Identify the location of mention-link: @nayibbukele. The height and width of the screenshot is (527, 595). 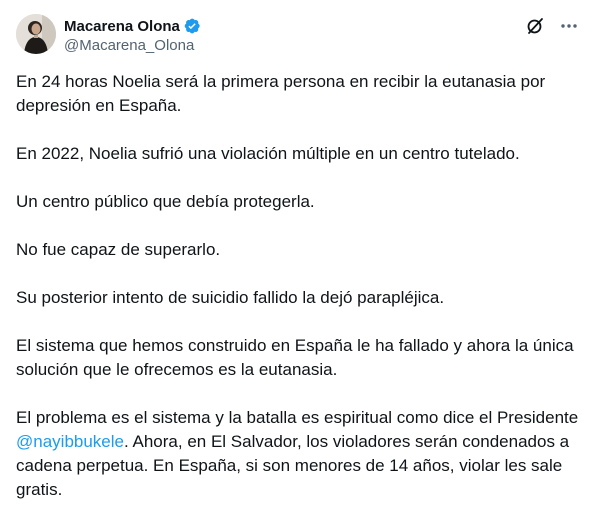
(70, 441).